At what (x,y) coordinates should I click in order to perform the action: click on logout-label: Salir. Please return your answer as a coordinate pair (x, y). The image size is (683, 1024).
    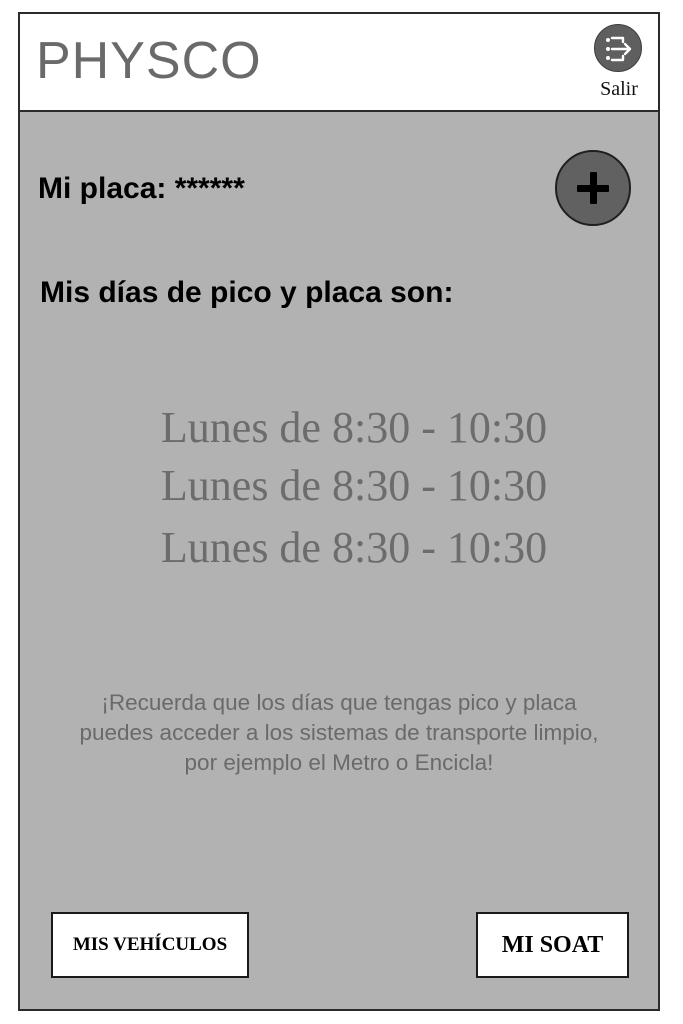
    Looking at the image, I should click on (619, 89).